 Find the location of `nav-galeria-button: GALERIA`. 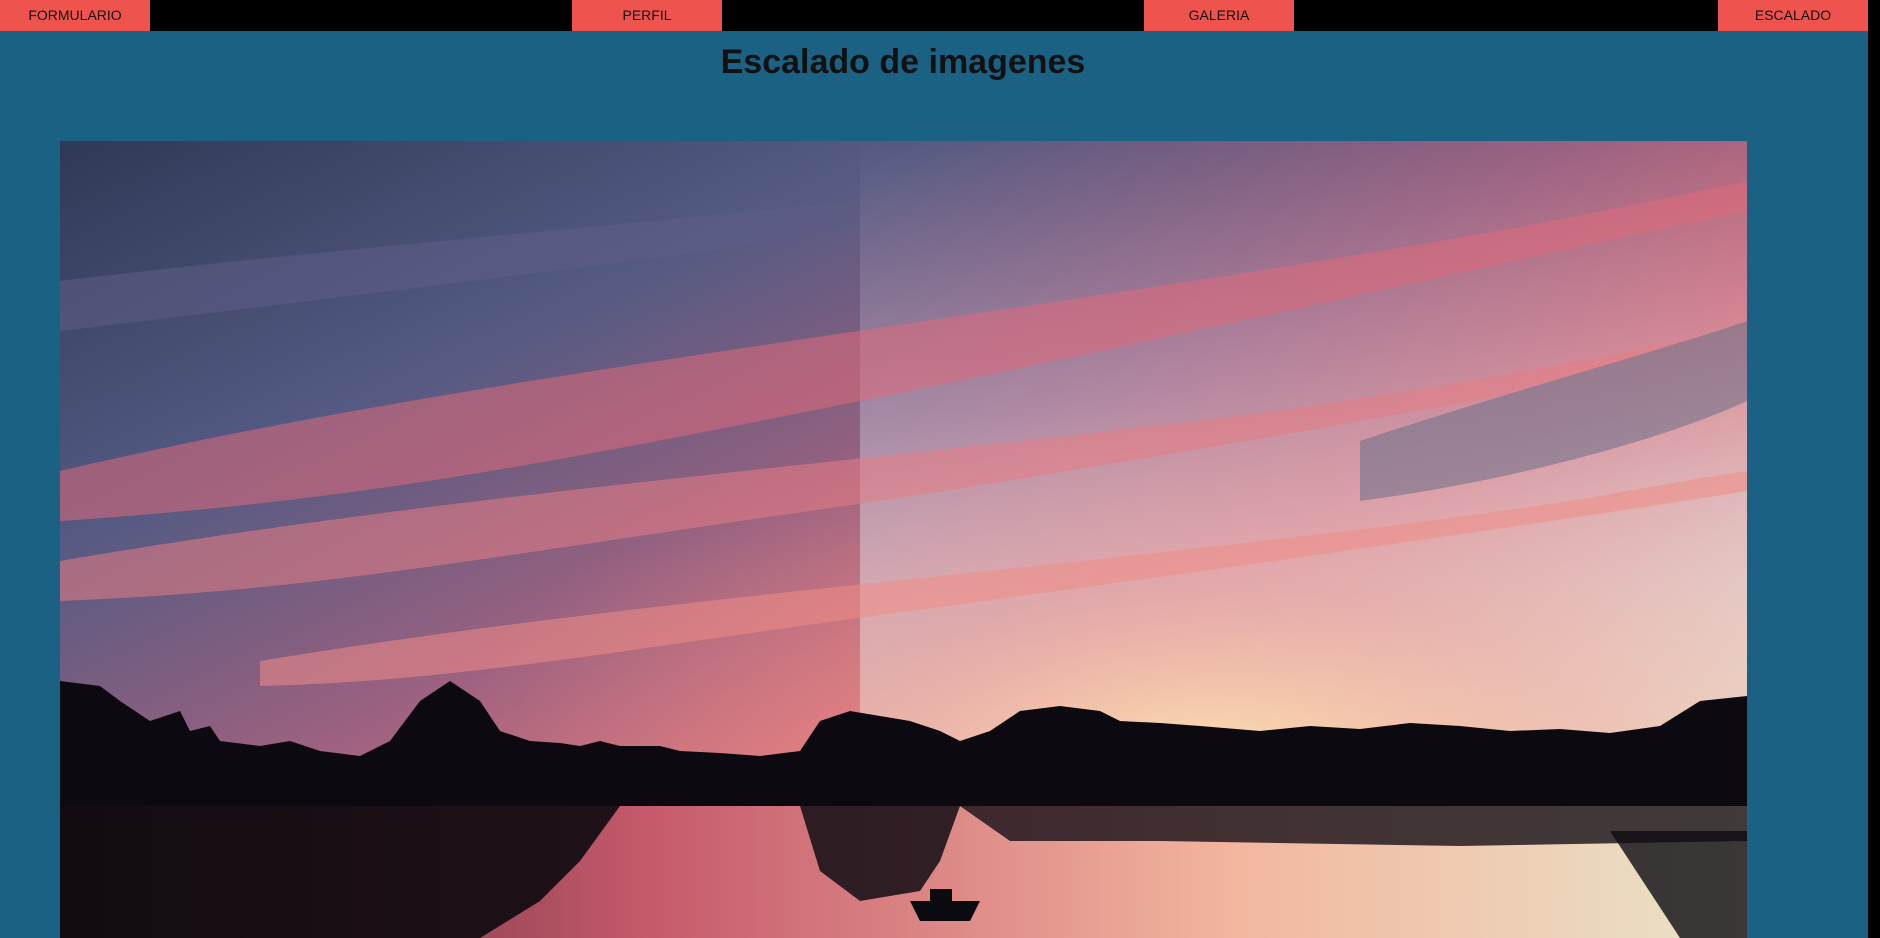

nav-galeria-button: GALERIA is located at coordinates (1219, 15).